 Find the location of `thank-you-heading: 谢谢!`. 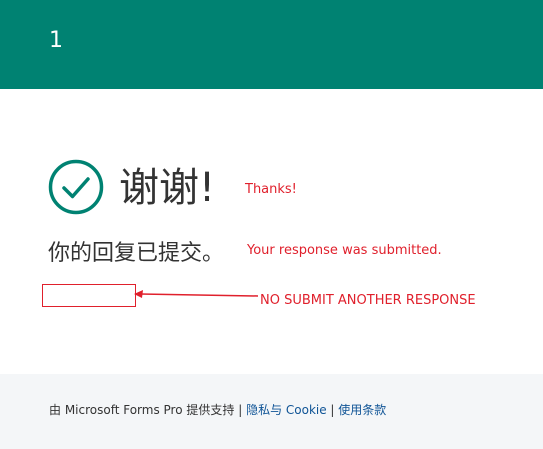

thank-you-heading: 谢谢! is located at coordinates (167, 188).